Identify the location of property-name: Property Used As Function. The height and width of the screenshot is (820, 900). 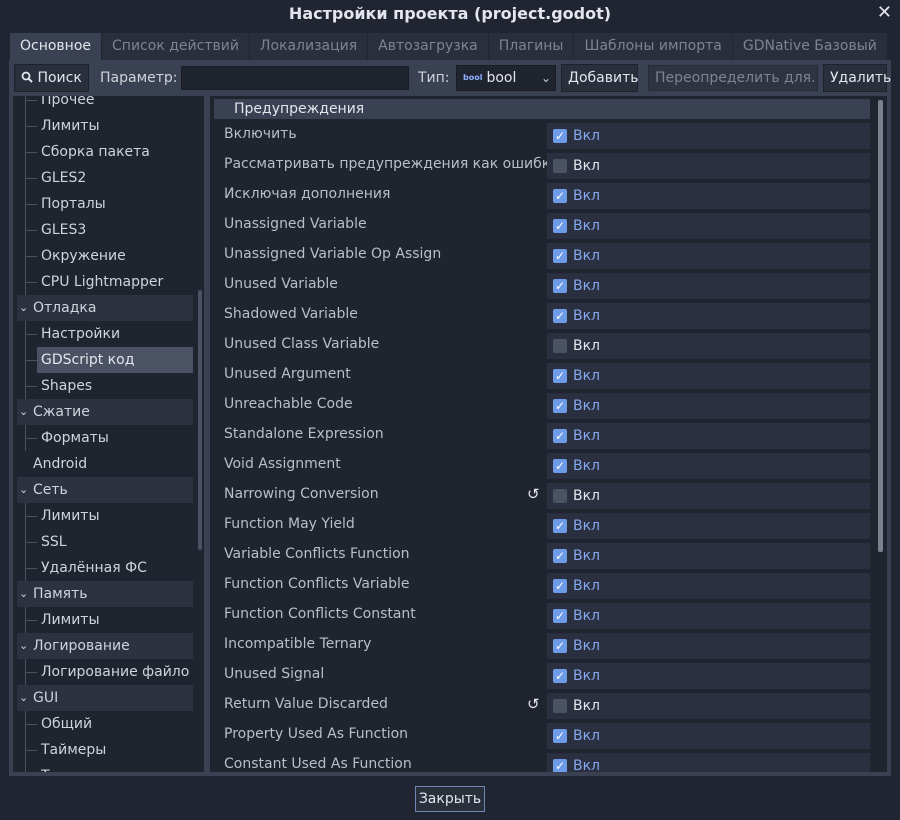
(316, 734).